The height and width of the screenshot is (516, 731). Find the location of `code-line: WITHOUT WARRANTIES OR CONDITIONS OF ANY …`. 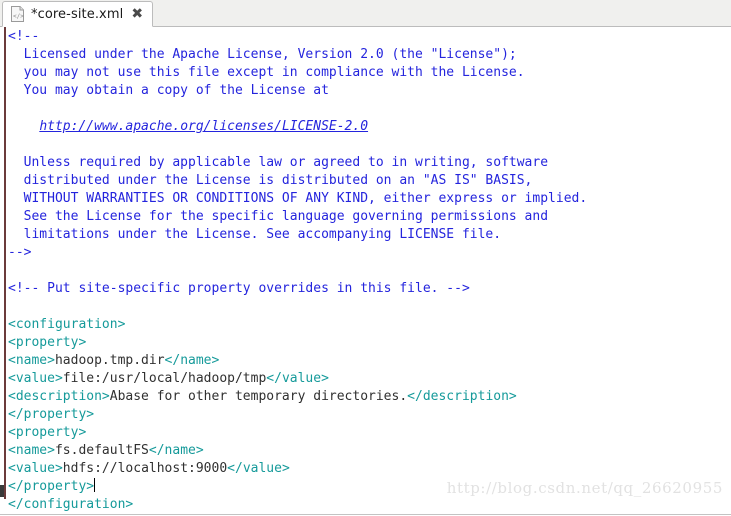

code-line: WITHOUT WARRANTIES OR CONDITIONS OF ANY … is located at coordinates (298, 199).